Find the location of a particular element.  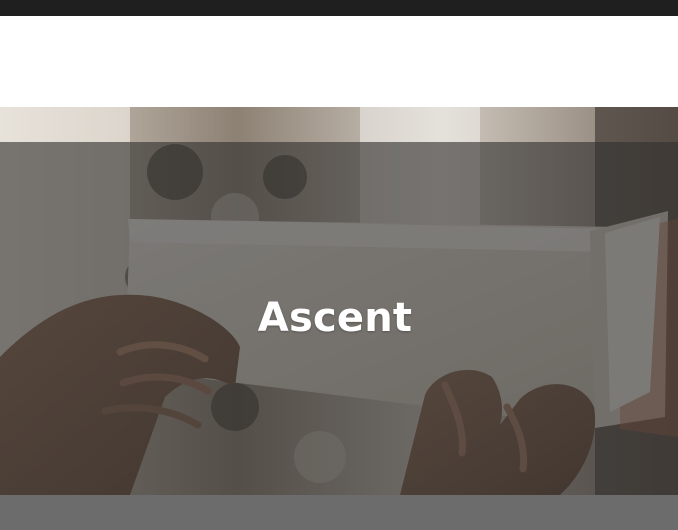

hero-title: Ascent is located at coordinates (335, 317).